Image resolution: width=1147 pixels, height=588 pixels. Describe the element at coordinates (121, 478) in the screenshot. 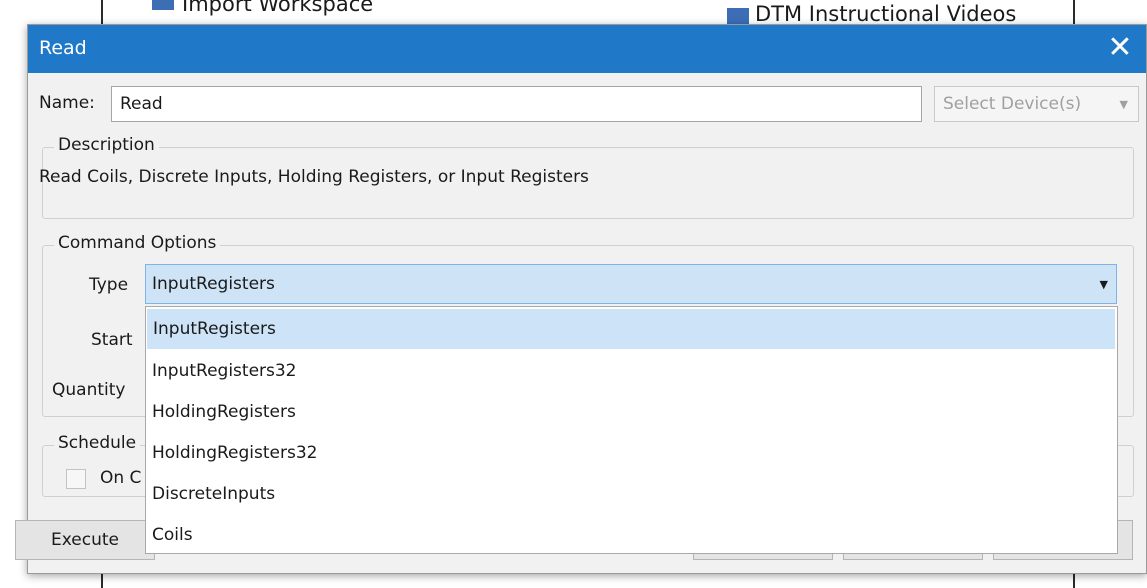

I see `on-change-label: On C` at that location.